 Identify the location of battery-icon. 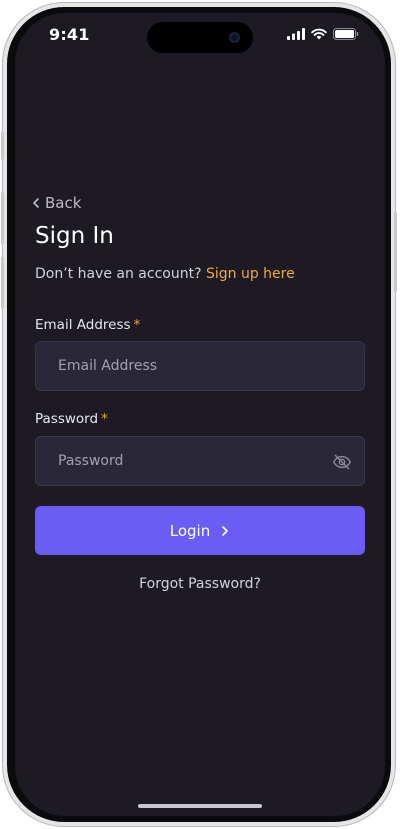
(346, 34).